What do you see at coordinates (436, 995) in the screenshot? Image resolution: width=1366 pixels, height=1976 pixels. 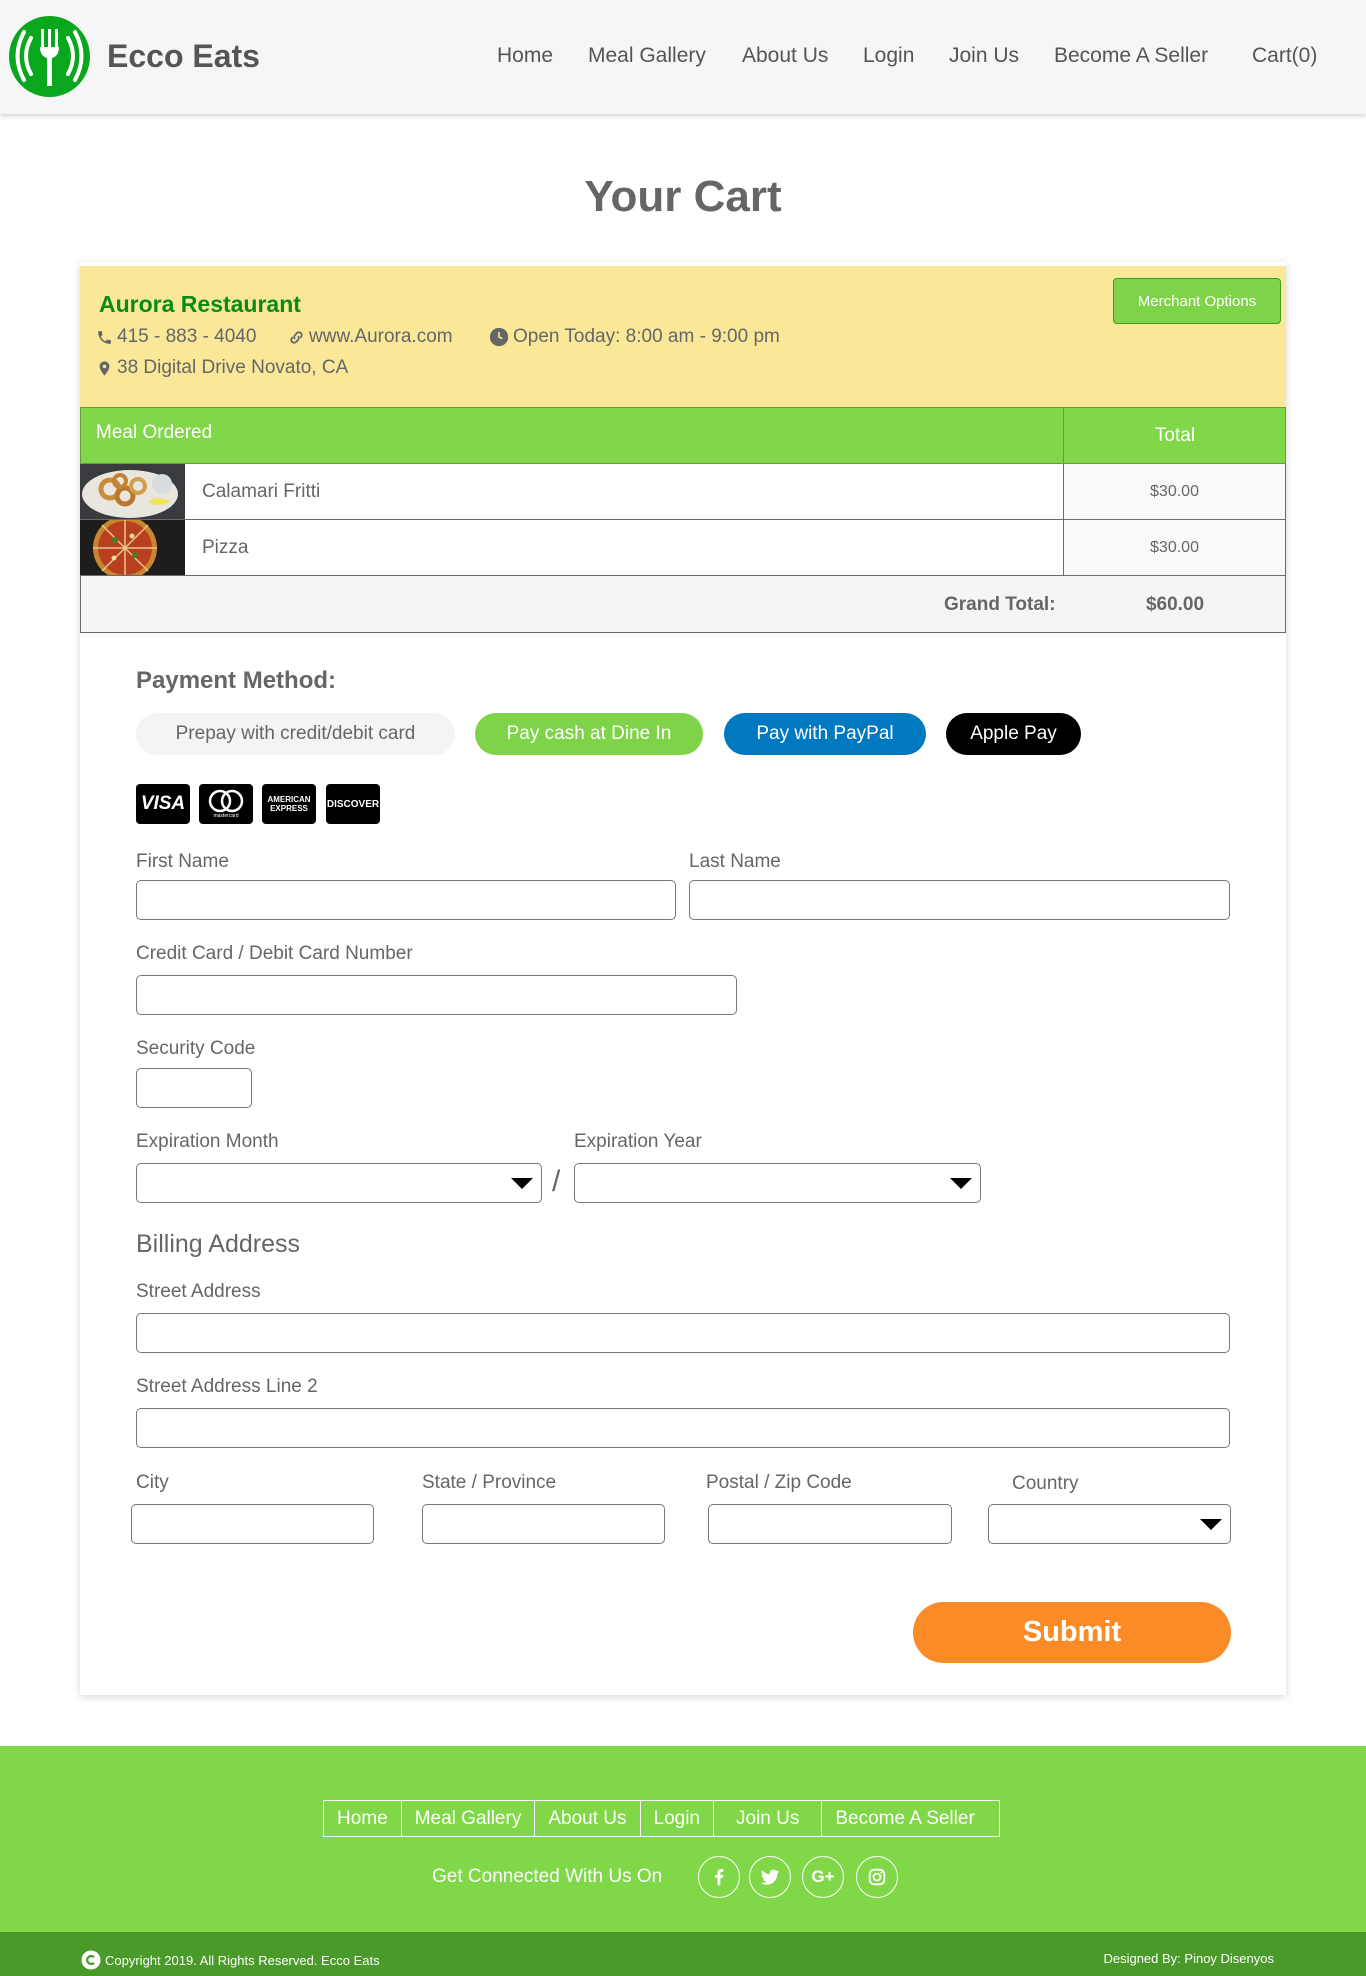 I see `card-number-field` at bounding box center [436, 995].